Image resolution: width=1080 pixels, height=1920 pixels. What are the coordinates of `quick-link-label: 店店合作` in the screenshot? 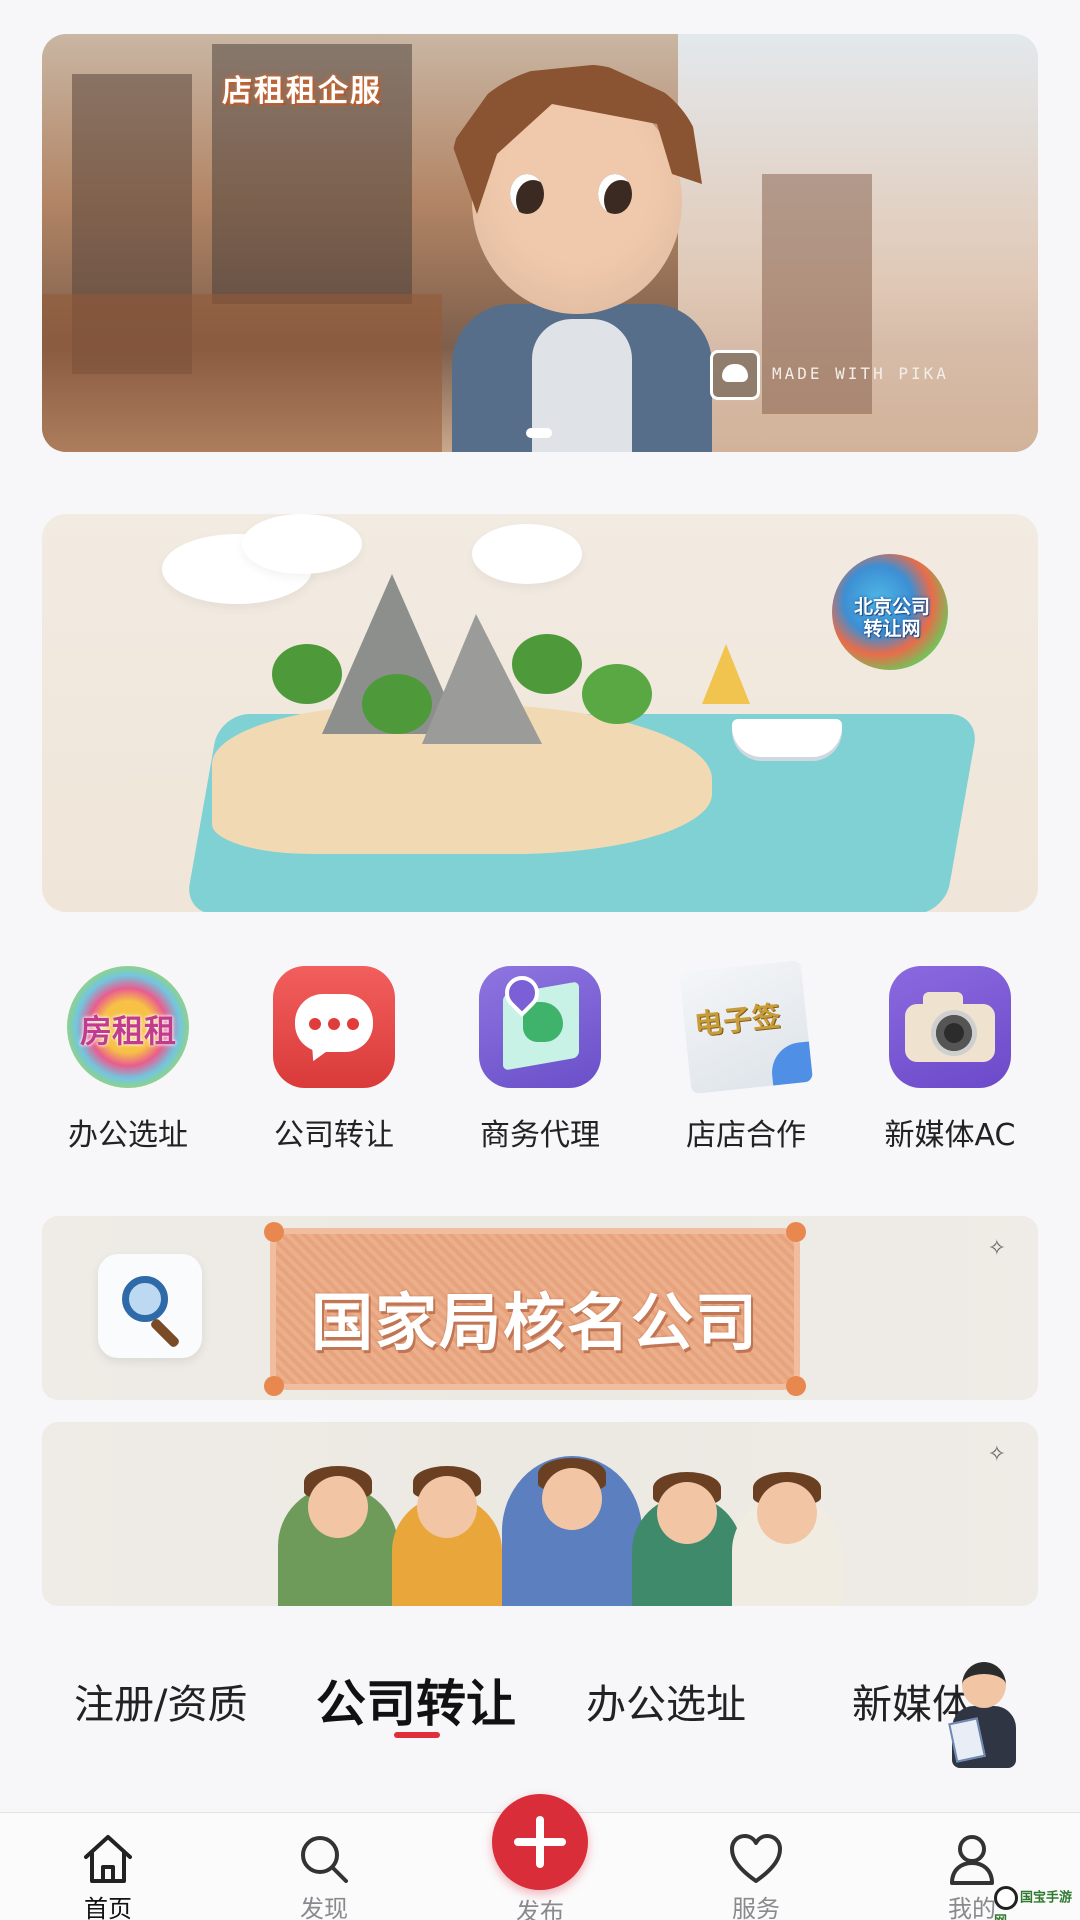 It's located at (746, 1135).